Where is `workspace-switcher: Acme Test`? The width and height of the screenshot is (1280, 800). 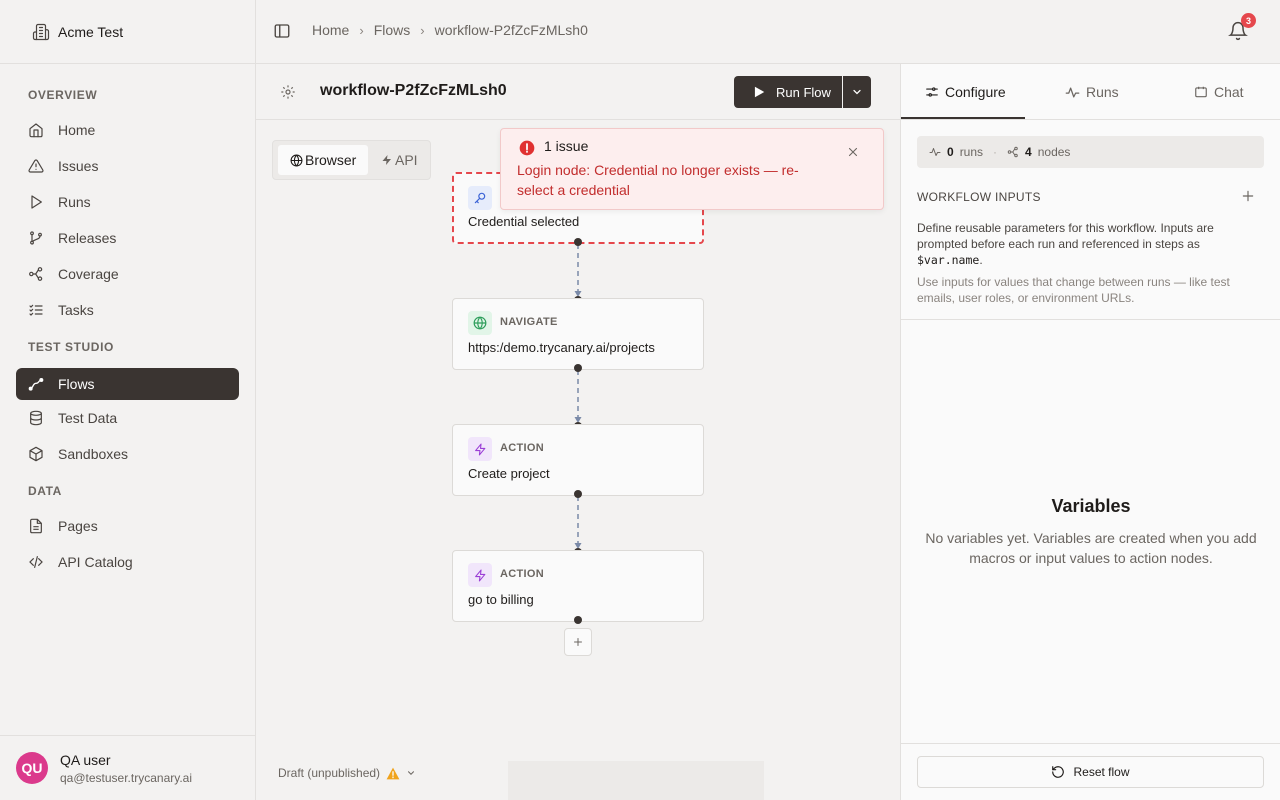
workspace-switcher: Acme Test is located at coordinates (127, 32).